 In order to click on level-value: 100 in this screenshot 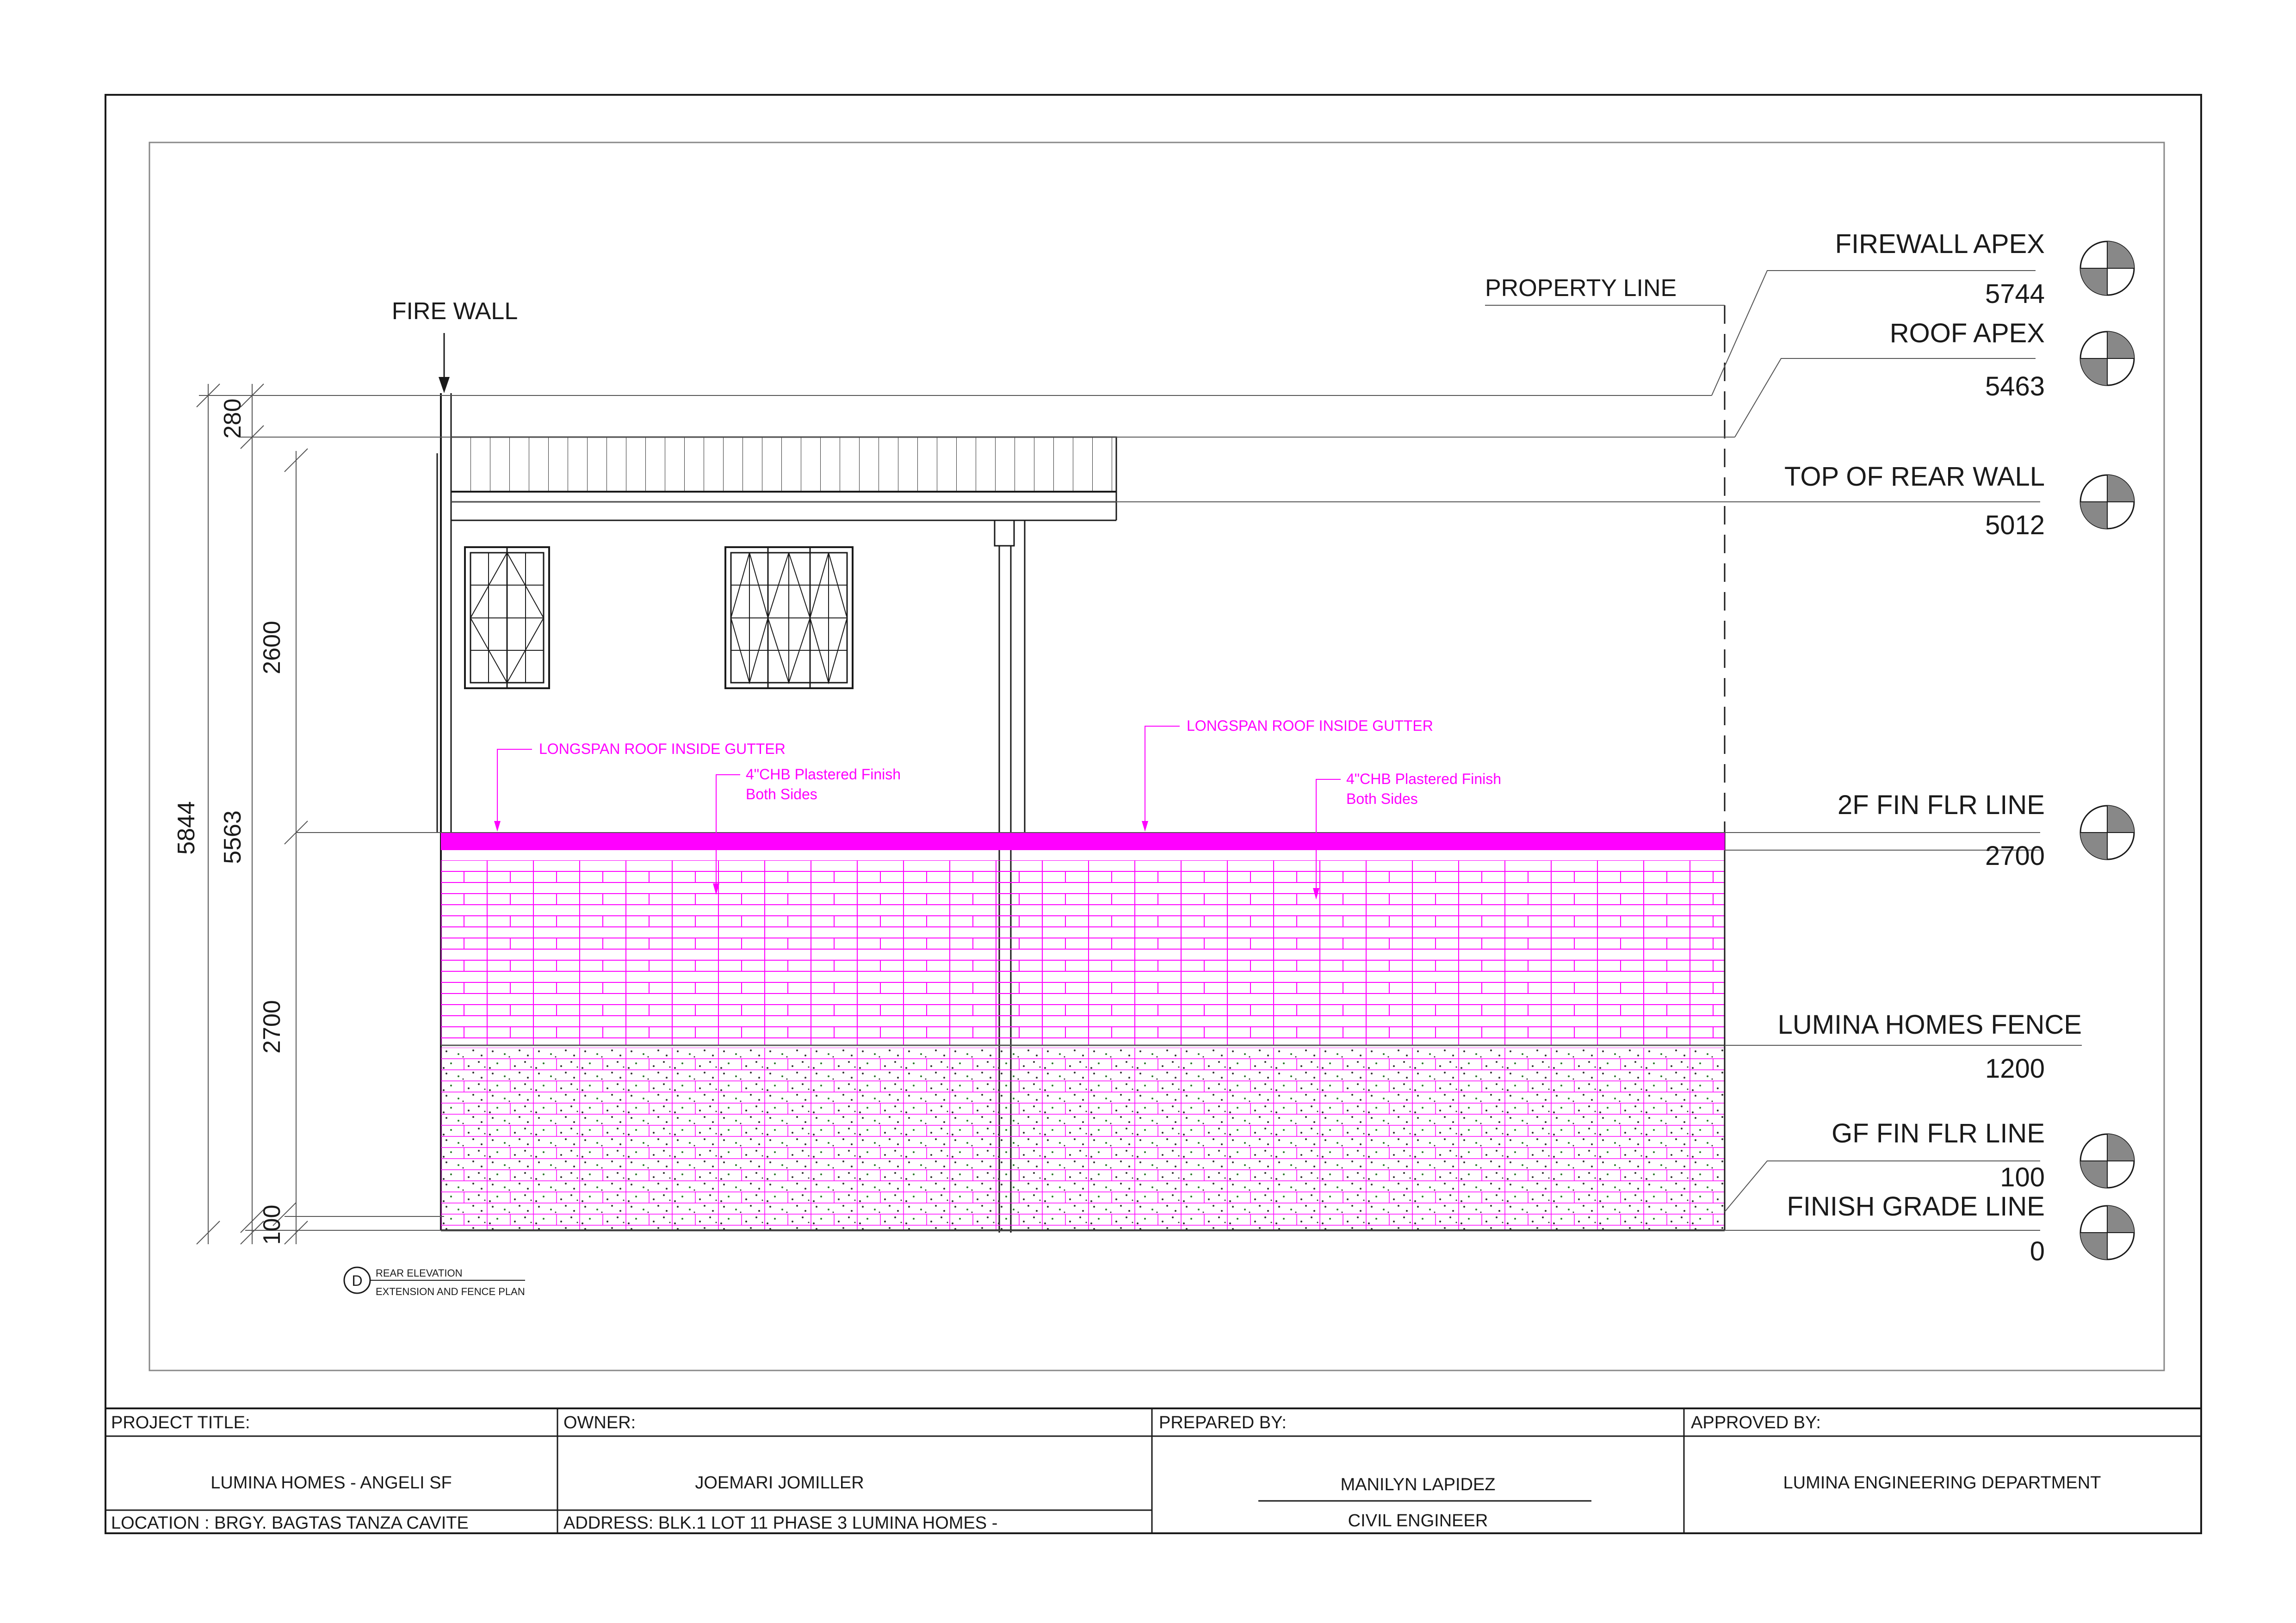, I will do `click(2022, 1177)`.